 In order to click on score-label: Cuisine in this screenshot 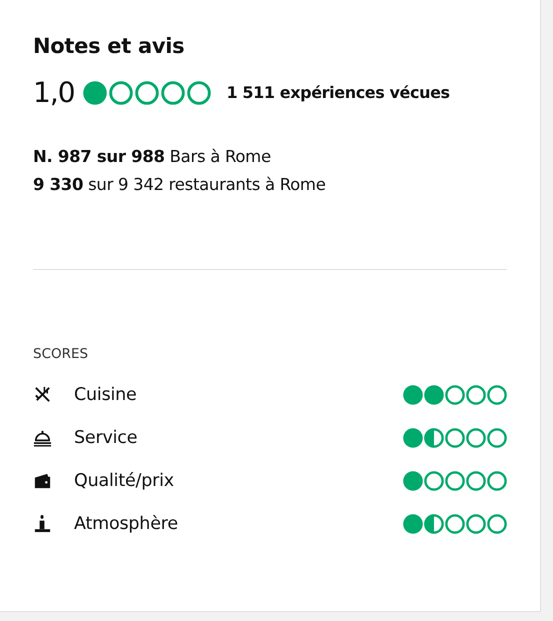, I will do `click(106, 394)`.